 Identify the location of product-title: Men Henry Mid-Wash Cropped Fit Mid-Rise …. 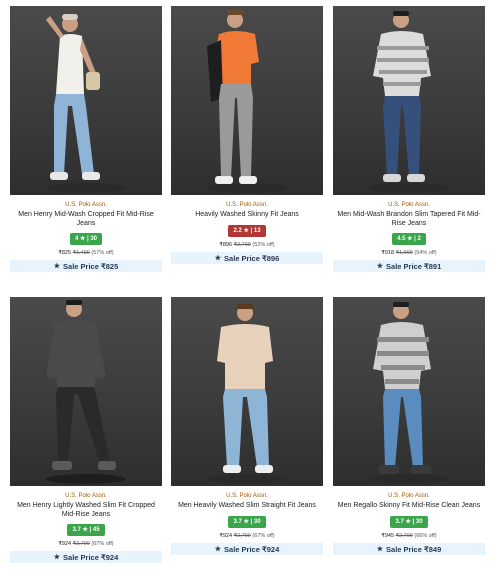
(86, 219).